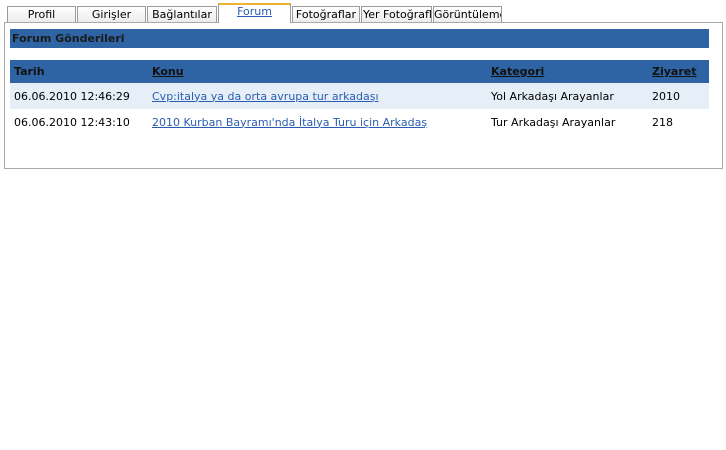  What do you see at coordinates (111, 14) in the screenshot?
I see `tab-girisler: Girişler` at bounding box center [111, 14].